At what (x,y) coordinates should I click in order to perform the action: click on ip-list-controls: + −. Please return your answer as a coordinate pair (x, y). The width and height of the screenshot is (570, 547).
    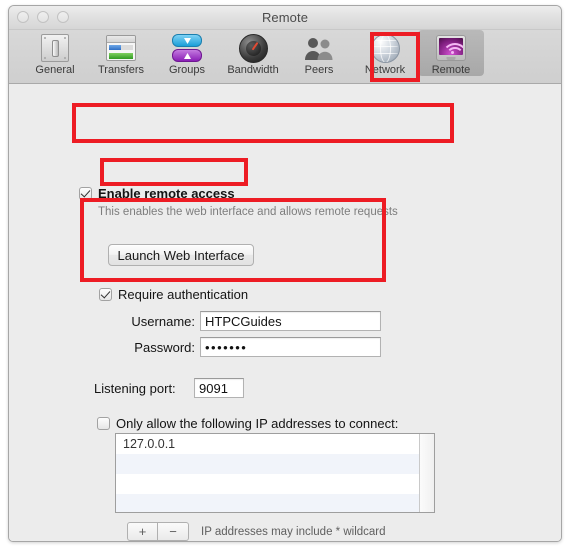
    Looking at the image, I should click on (158, 531).